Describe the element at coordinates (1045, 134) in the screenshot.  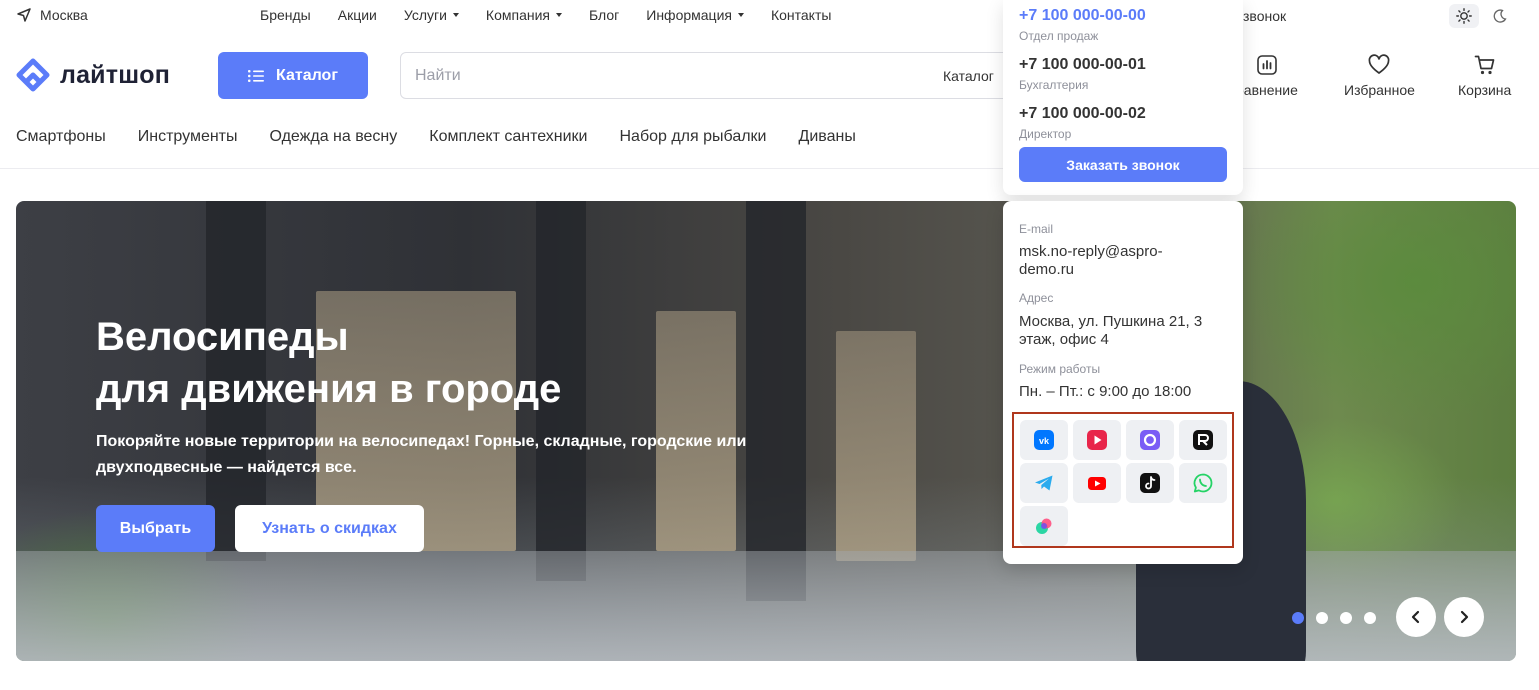
I see `phone-director-label: Директор` at that location.